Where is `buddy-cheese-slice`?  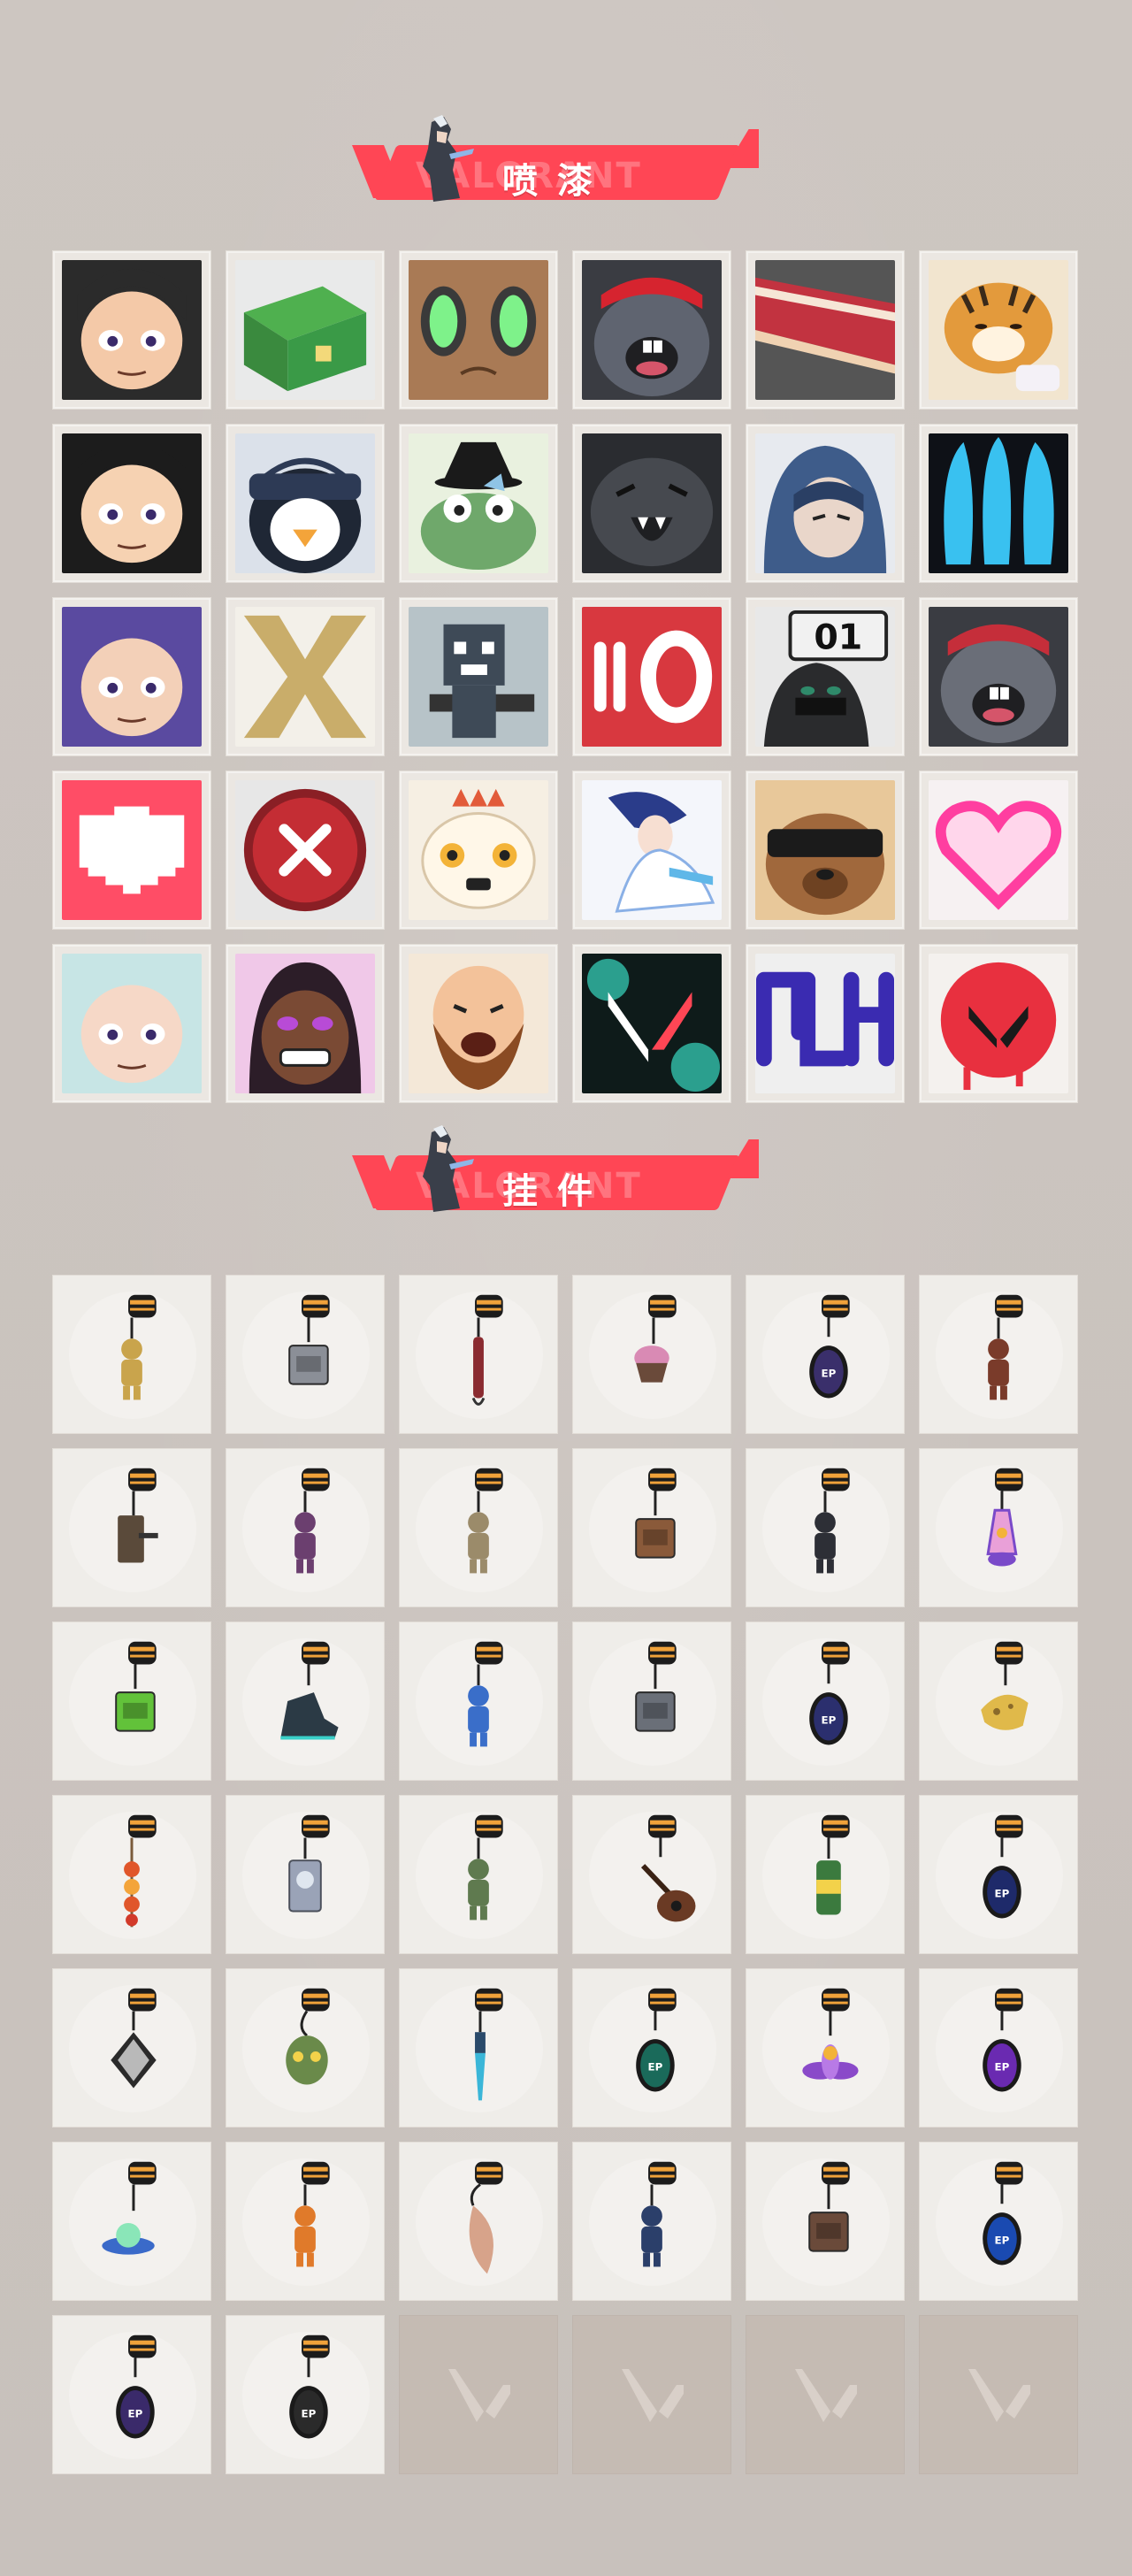 buddy-cheese-slice is located at coordinates (999, 1701).